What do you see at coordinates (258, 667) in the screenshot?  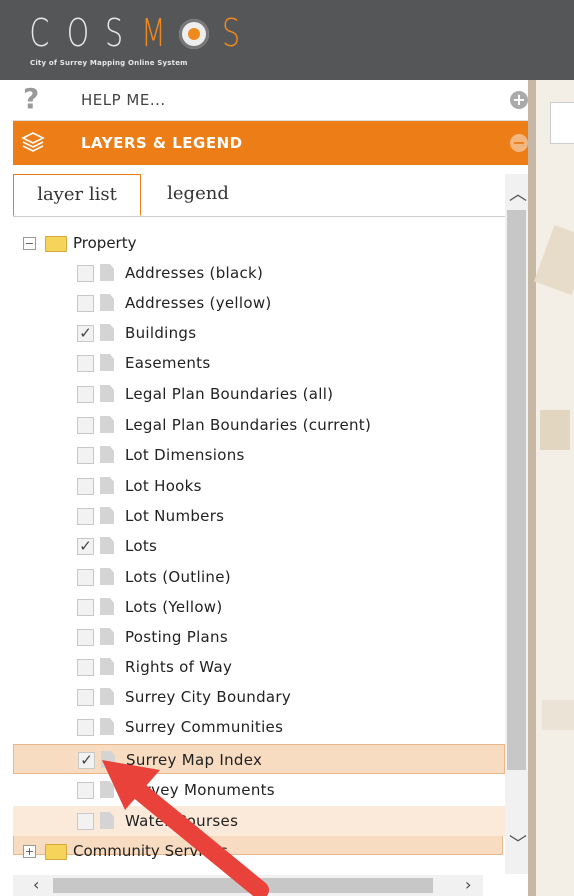 I see `layer-item: Rights of Way` at bounding box center [258, 667].